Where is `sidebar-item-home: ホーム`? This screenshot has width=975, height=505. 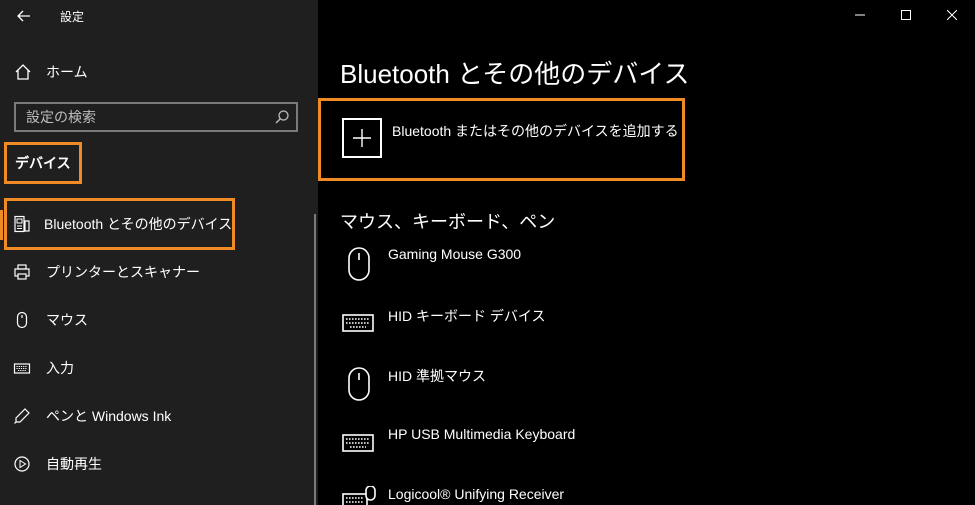 sidebar-item-home: ホーム is located at coordinates (51, 72).